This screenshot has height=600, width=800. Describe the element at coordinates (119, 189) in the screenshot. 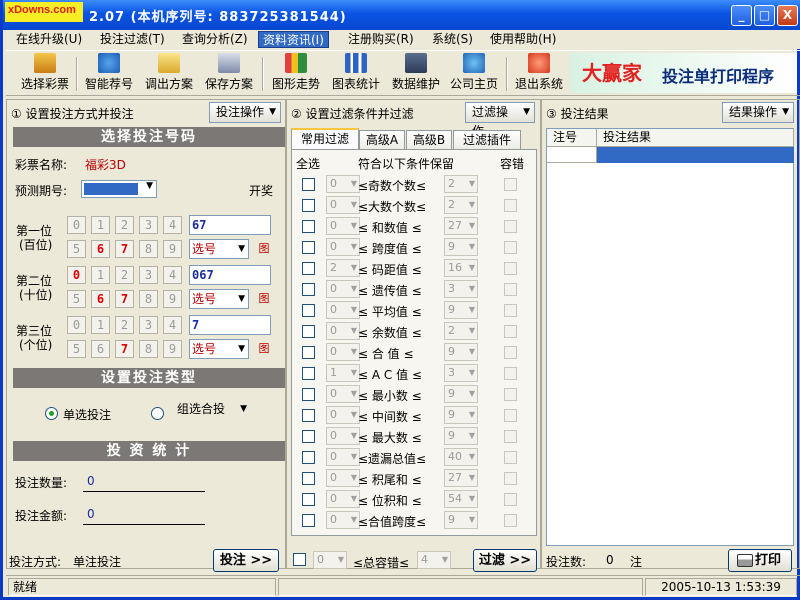

I see `period-select: ▼` at that location.